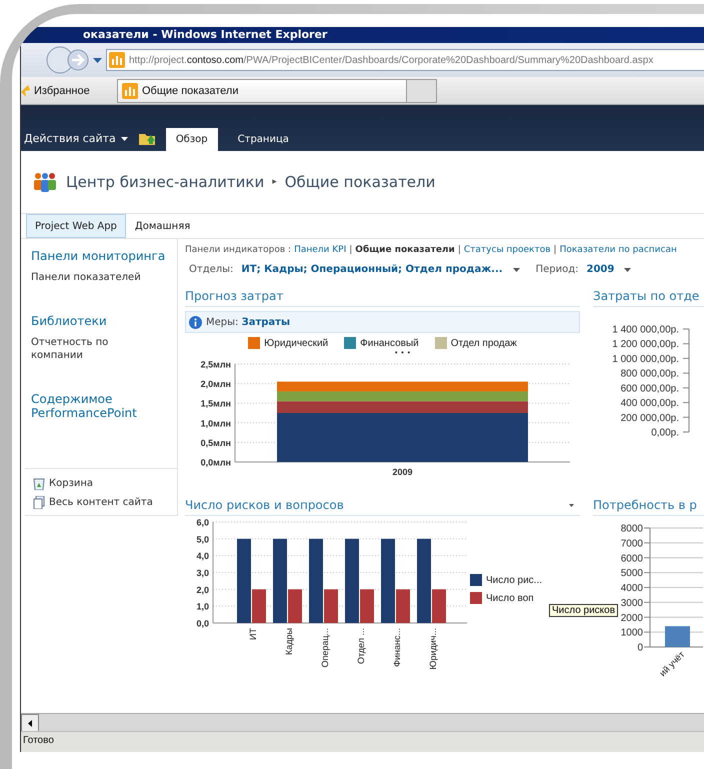  What do you see at coordinates (91, 277) in the screenshot?
I see `sidebar-item: Панели показателей` at bounding box center [91, 277].